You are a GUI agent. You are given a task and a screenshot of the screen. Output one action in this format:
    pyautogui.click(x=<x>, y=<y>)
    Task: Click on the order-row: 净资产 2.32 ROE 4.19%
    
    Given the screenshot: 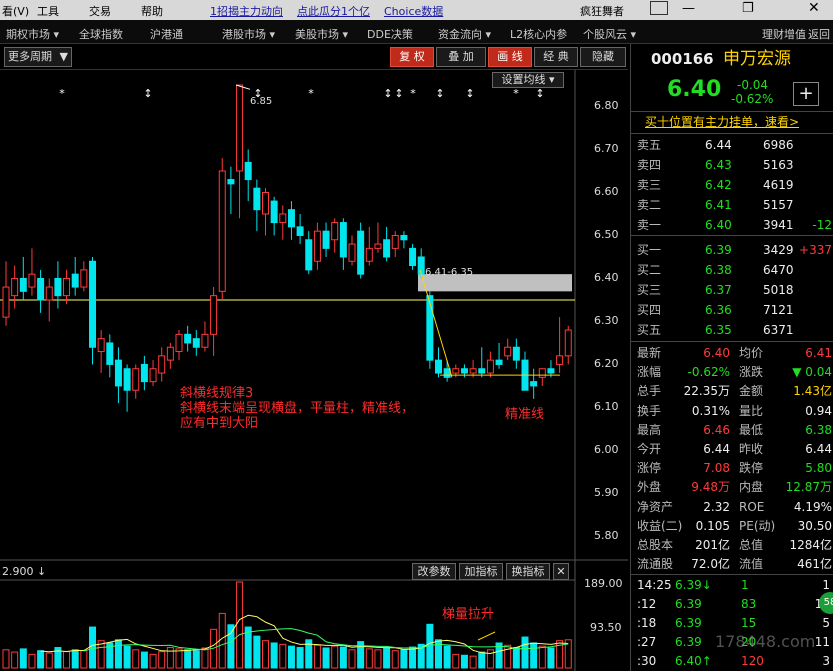 What is the action you would take?
    pyautogui.click(x=732, y=507)
    